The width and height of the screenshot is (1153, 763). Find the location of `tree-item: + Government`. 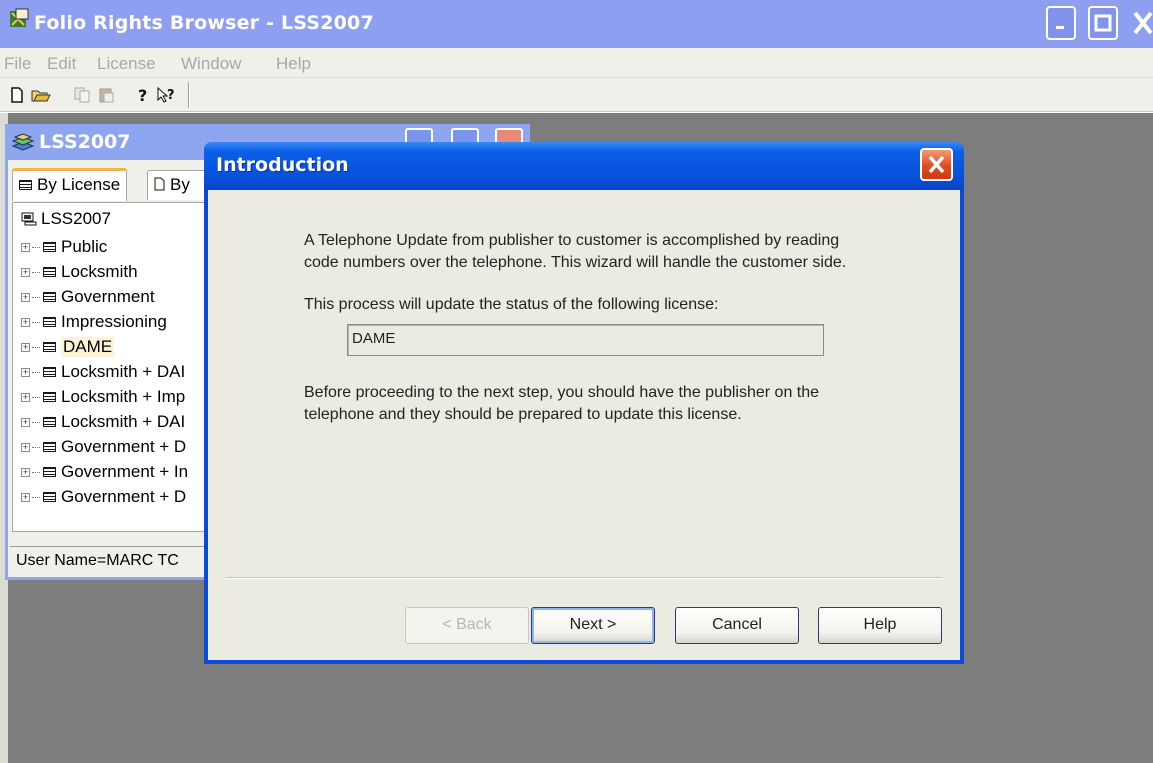

tree-item: + Government is located at coordinates (88, 297).